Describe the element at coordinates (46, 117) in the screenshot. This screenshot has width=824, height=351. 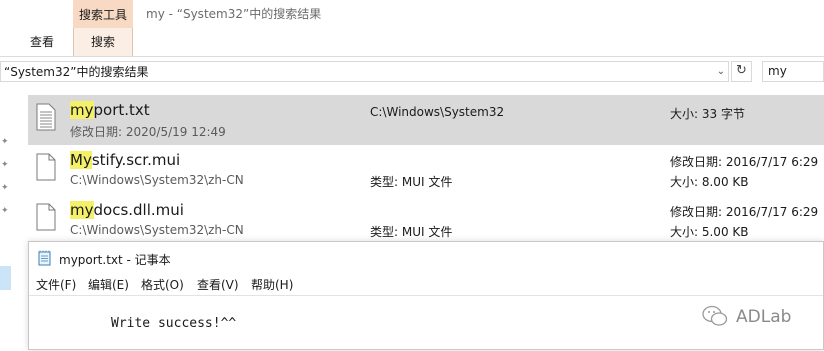
I see `text-file-icon` at that location.